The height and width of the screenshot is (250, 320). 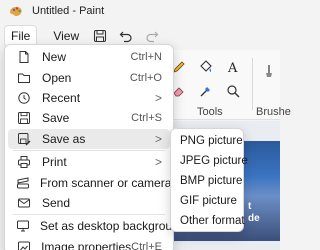 I want to click on save-icon, so click(x=24, y=118).